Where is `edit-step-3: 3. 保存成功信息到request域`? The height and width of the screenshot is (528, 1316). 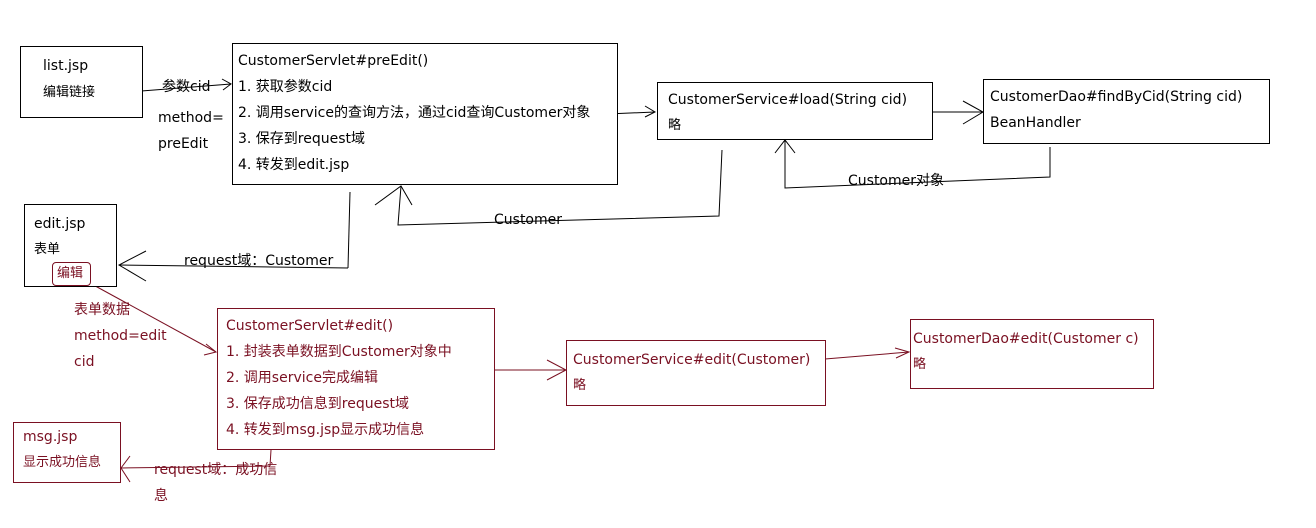
edit-step-3: 3. 保存成功信息到request域 is located at coordinates (318, 404).